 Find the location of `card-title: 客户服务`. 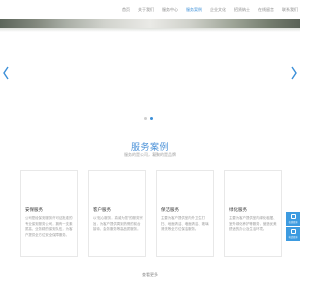

card-title: 客户服务 is located at coordinates (102, 209).